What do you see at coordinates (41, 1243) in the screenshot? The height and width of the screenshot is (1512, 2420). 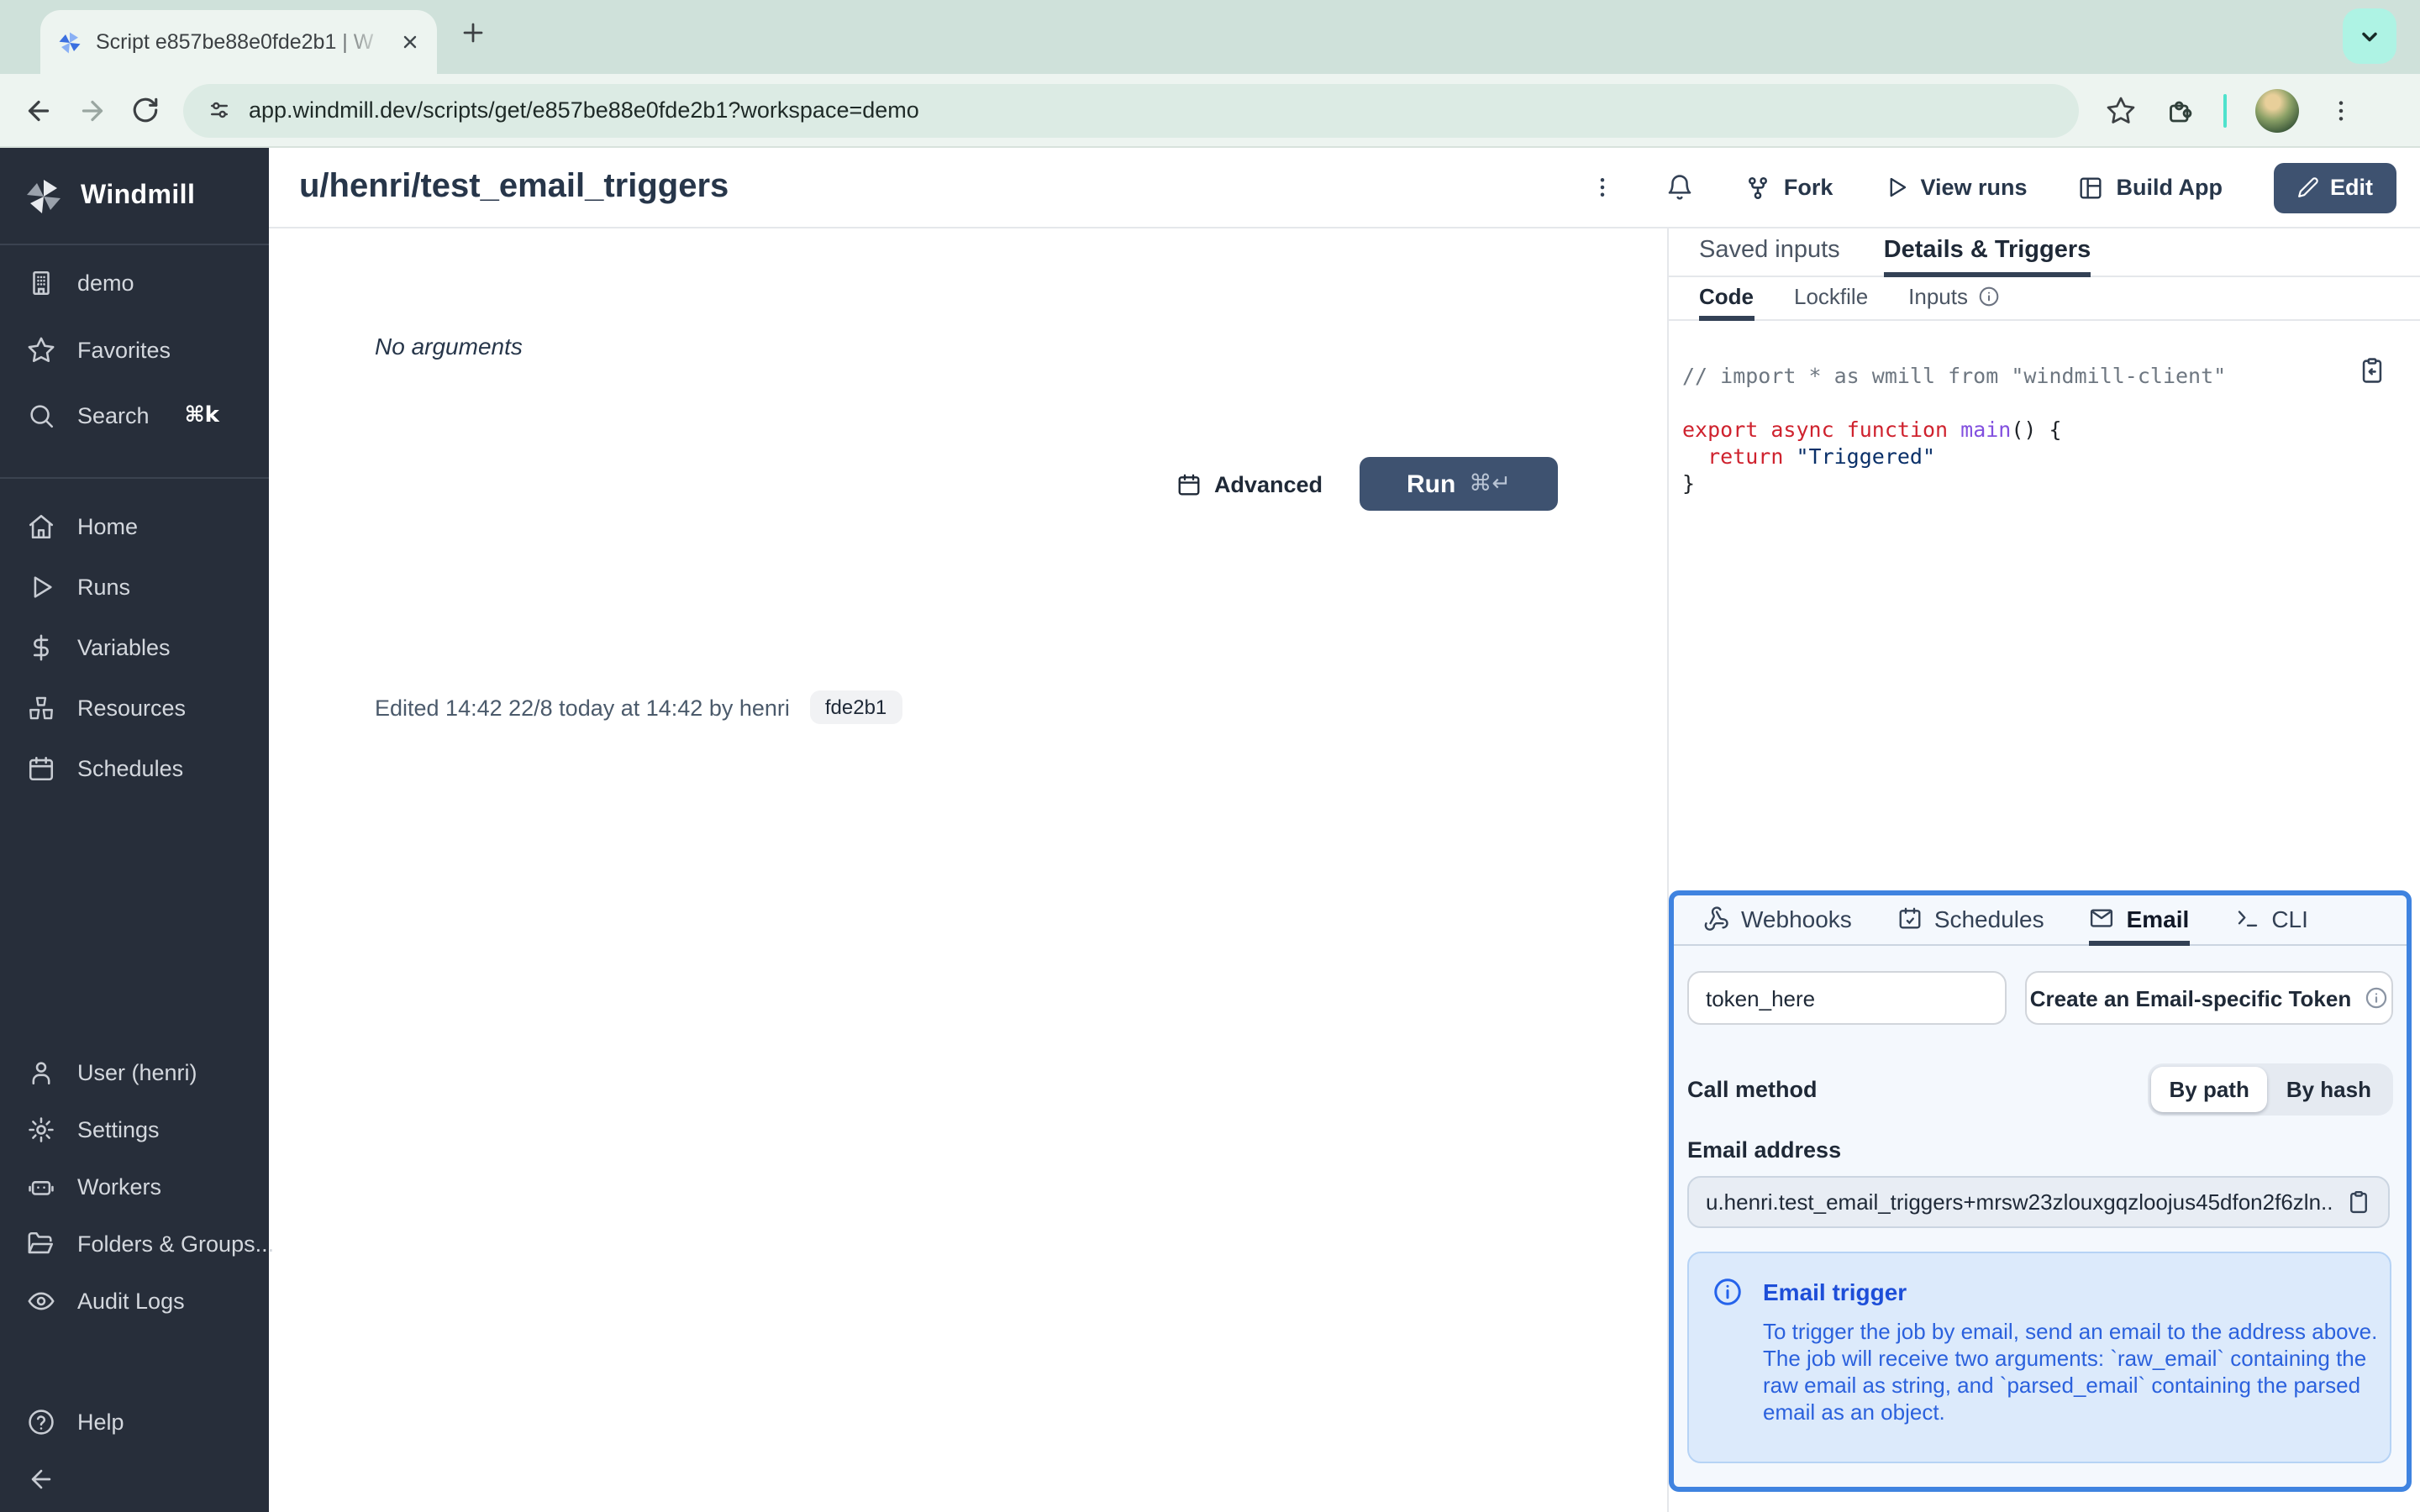 I see `folder-icon` at bounding box center [41, 1243].